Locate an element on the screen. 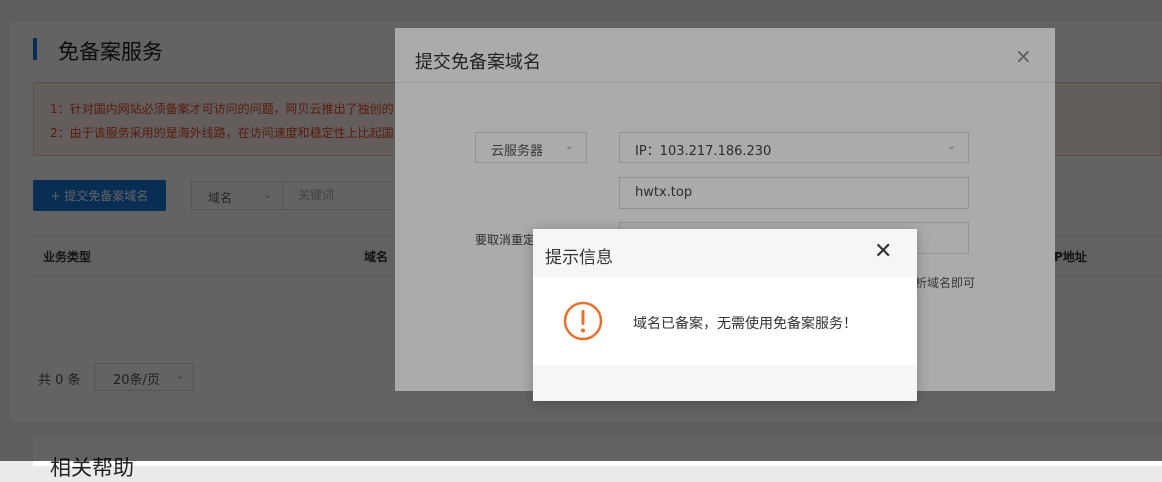 The height and width of the screenshot is (482, 1162). alert-title: 提示信息 is located at coordinates (579, 258).